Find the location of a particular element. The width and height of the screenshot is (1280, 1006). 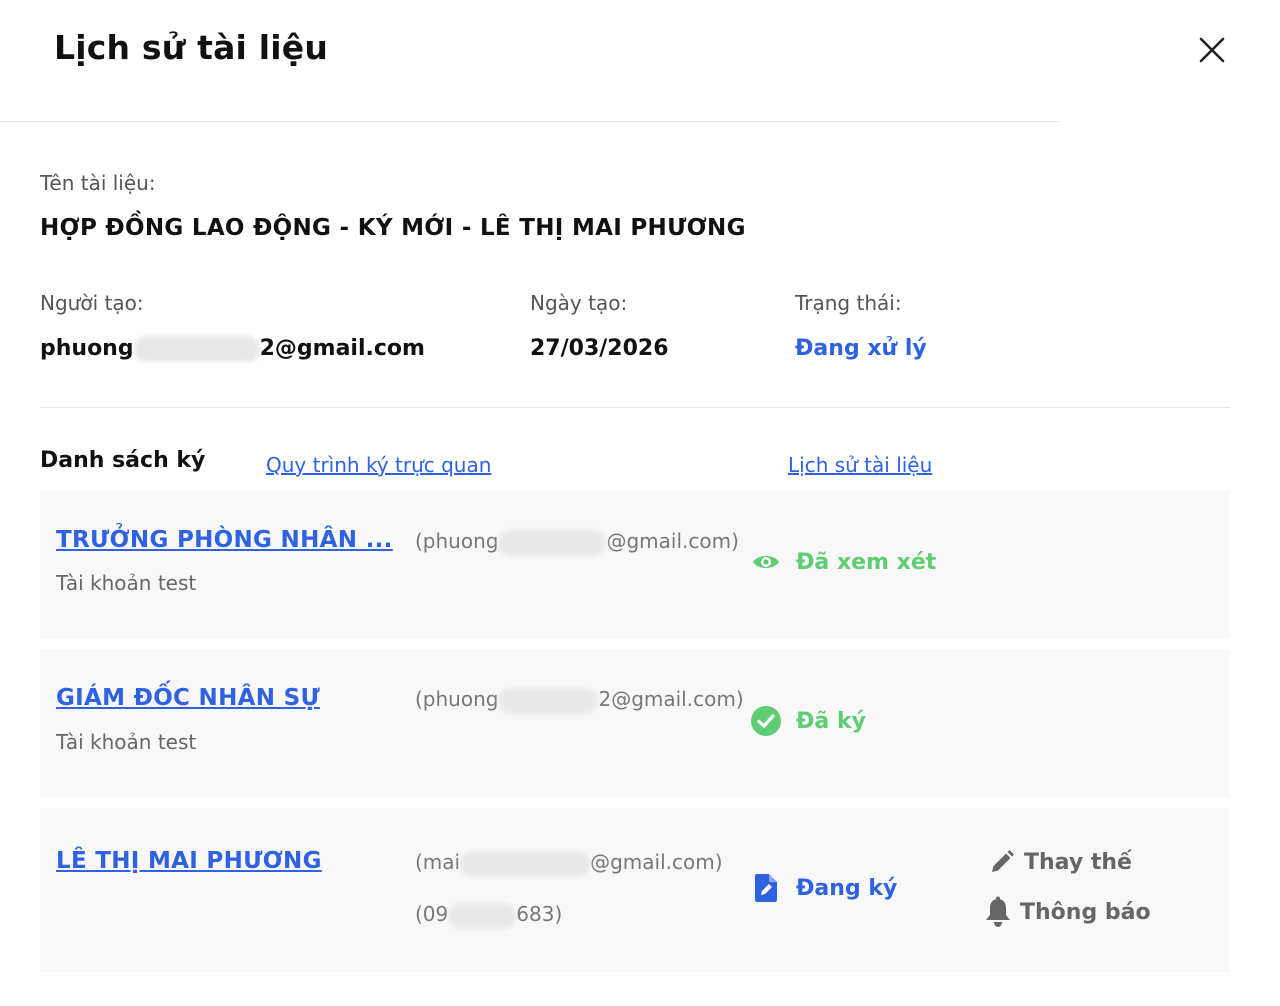

created-date: 27/03/2026 is located at coordinates (599, 348).